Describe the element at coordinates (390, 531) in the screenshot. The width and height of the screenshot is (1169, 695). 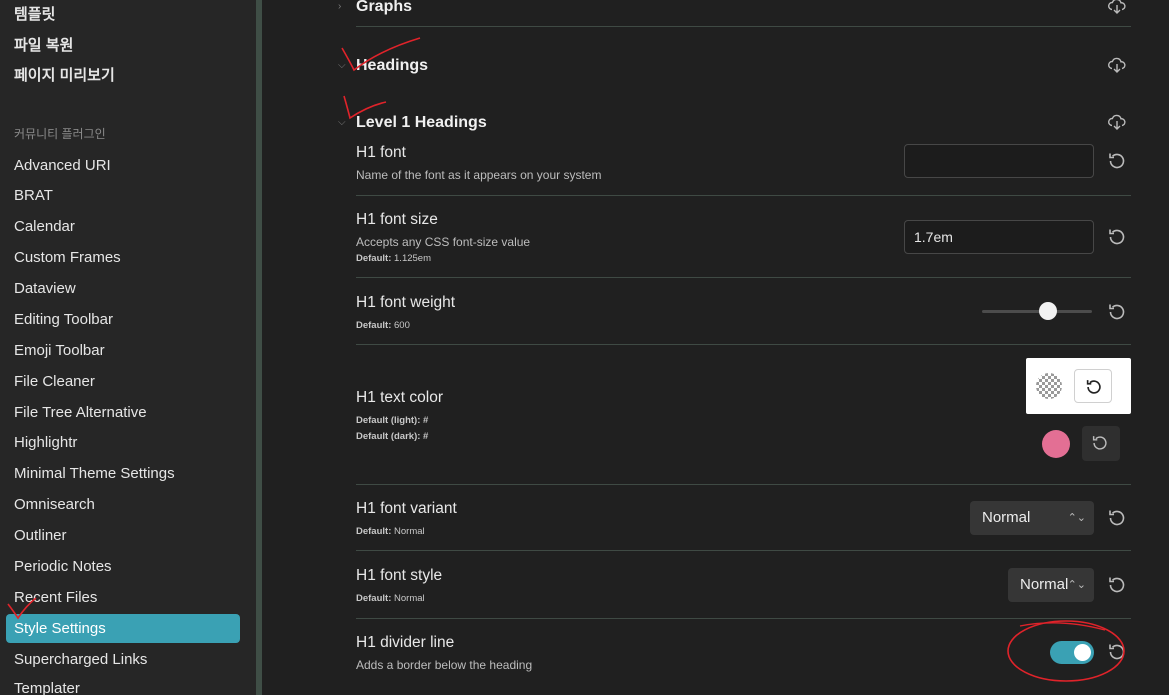
I see `setting-default-h1-font-variant: Default: Normal` at that location.